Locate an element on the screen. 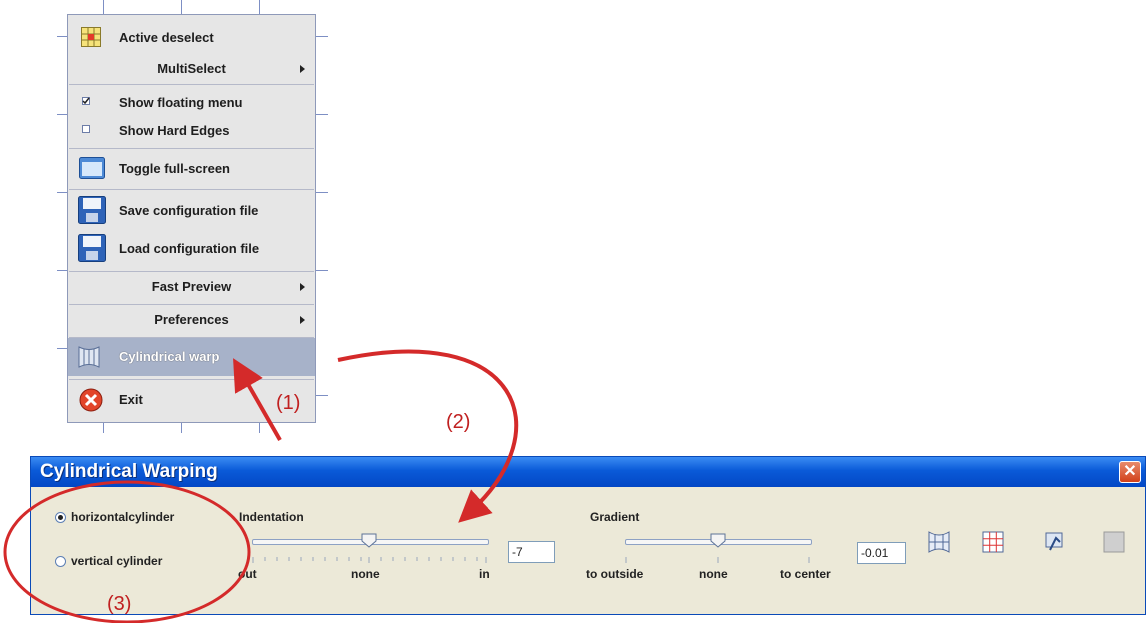 This screenshot has width=1148, height=623. annotation-label-1: (1) is located at coordinates (288, 403).